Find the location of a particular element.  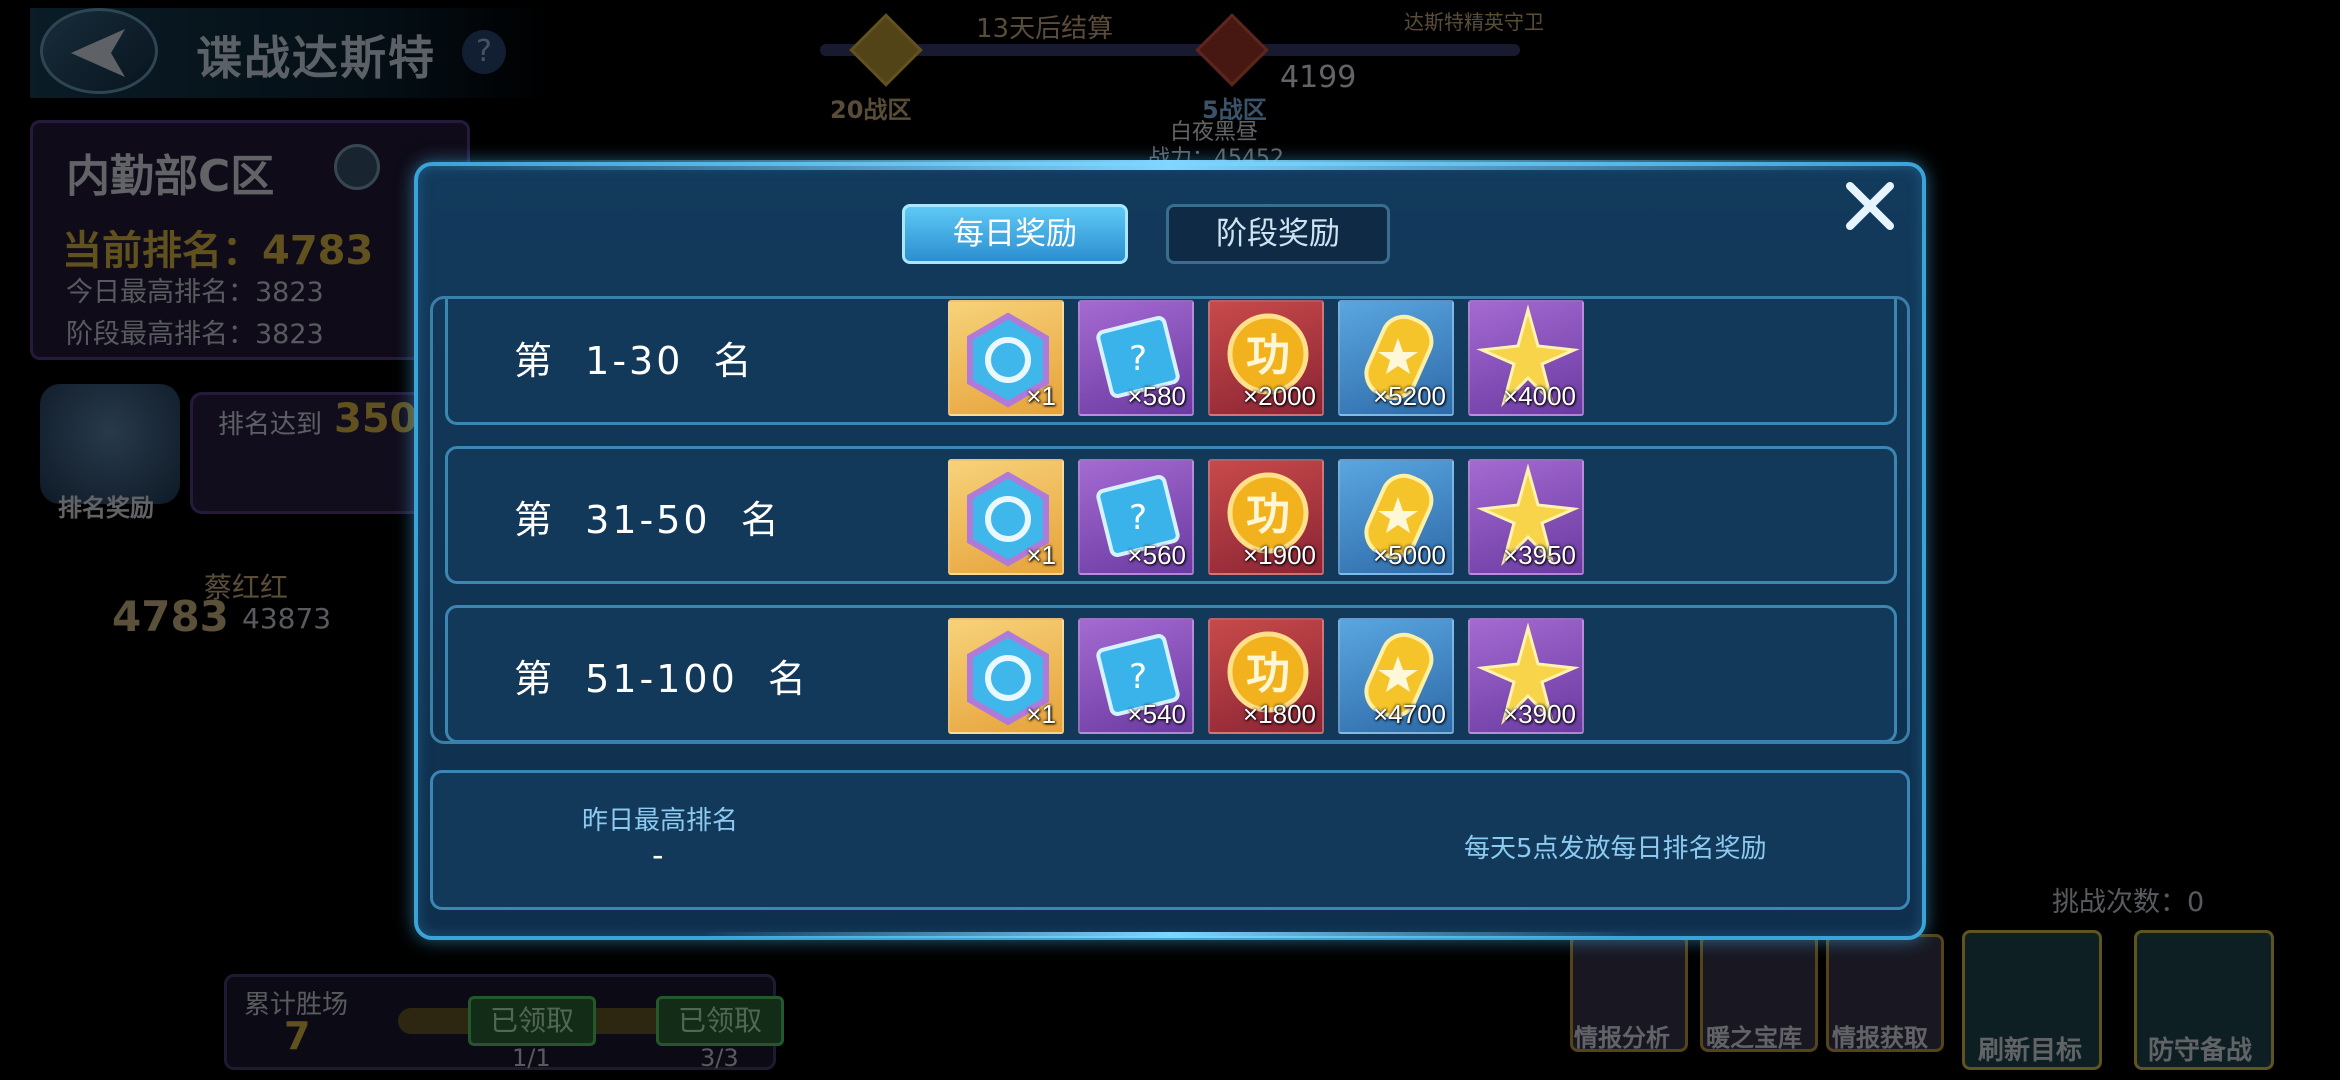

intel-analysis-label: 情报分析 is located at coordinates (1622, 1038).